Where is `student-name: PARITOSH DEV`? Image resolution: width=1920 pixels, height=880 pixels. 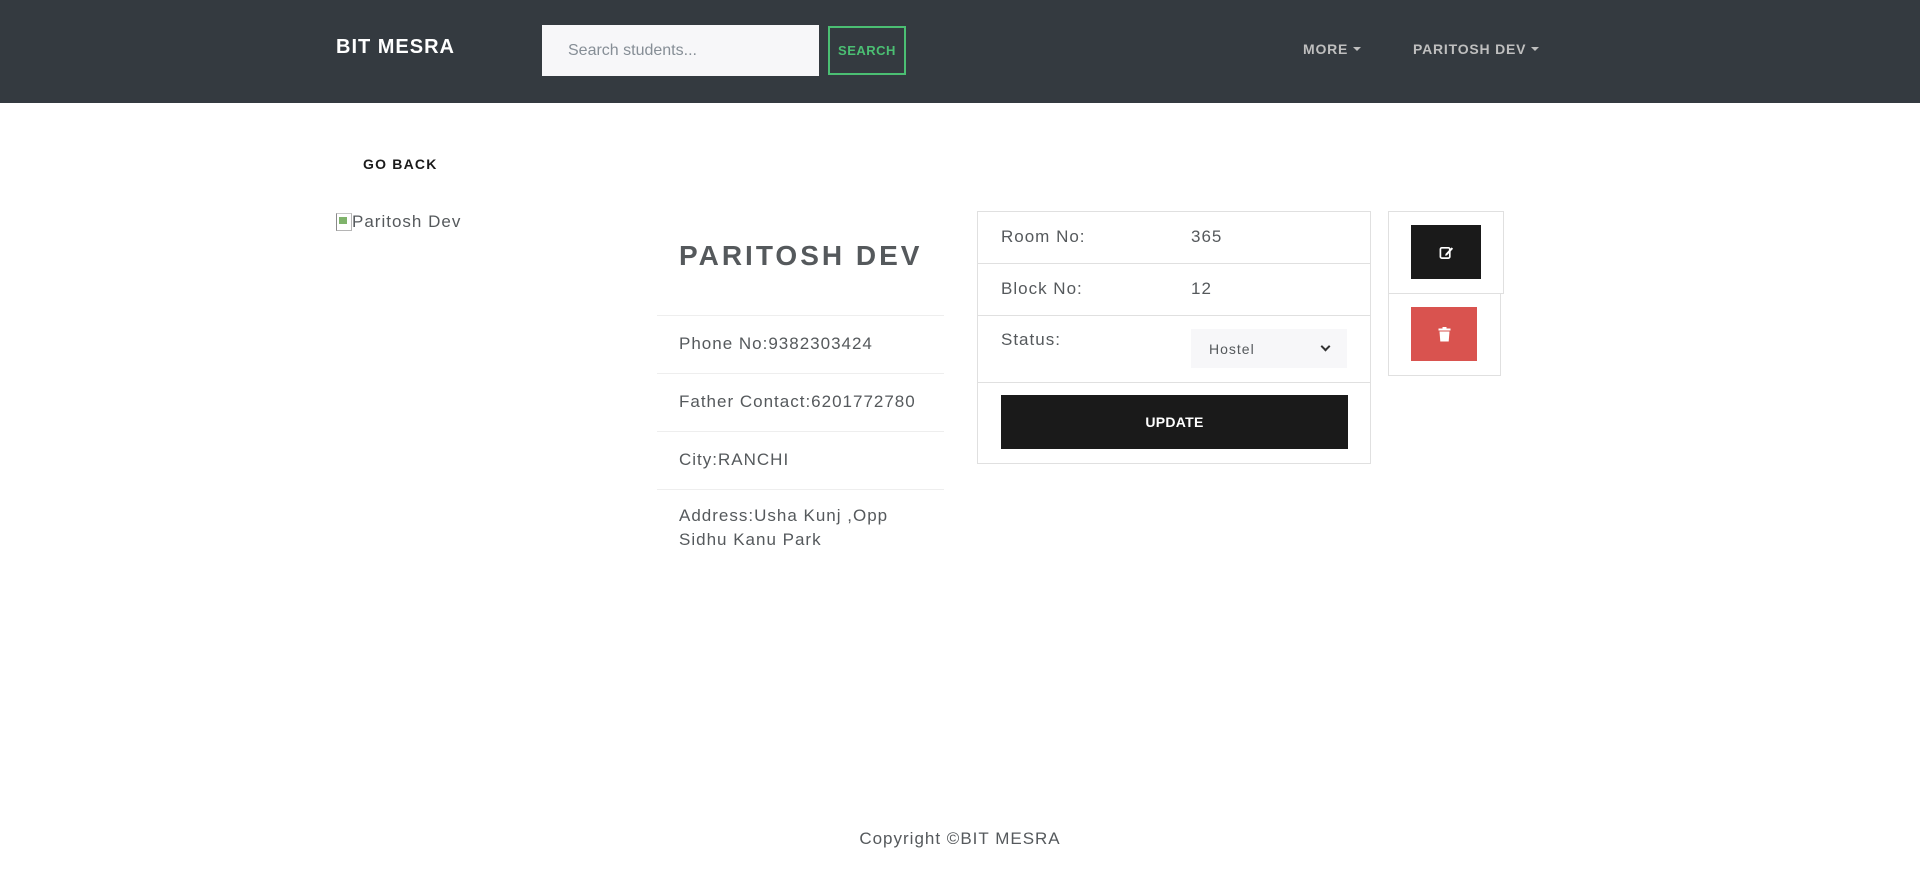
student-name: PARITOSH DEV is located at coordinates (801, 255).